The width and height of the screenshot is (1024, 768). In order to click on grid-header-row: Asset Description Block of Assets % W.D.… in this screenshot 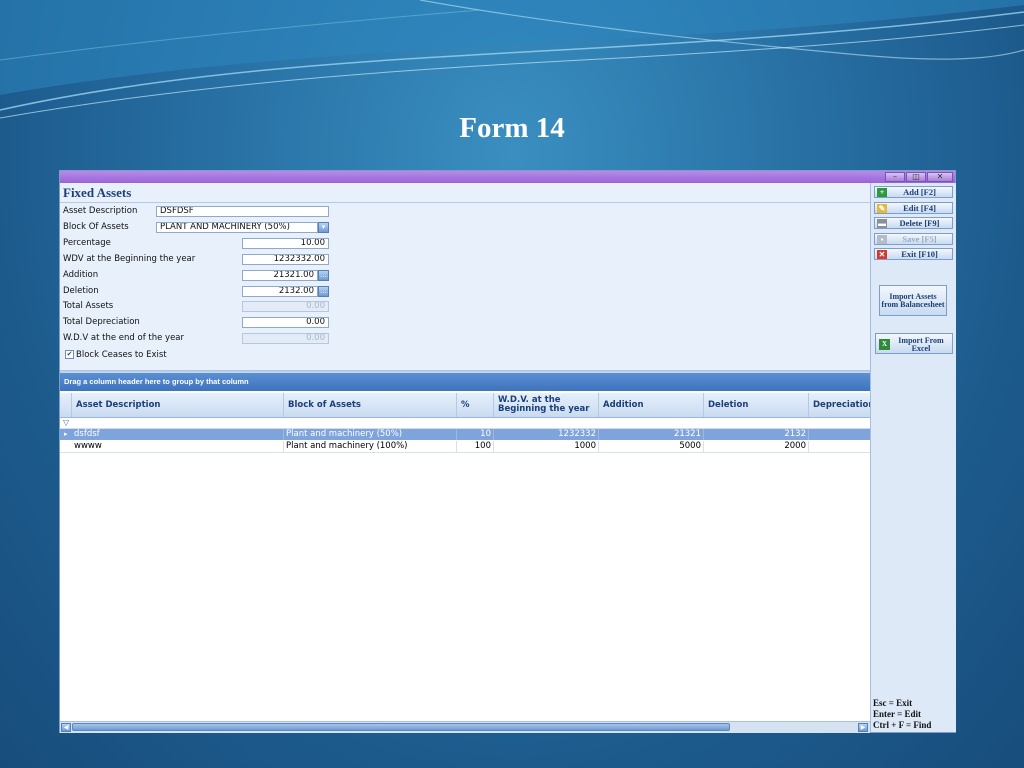, I will do `click(465, 405)`.